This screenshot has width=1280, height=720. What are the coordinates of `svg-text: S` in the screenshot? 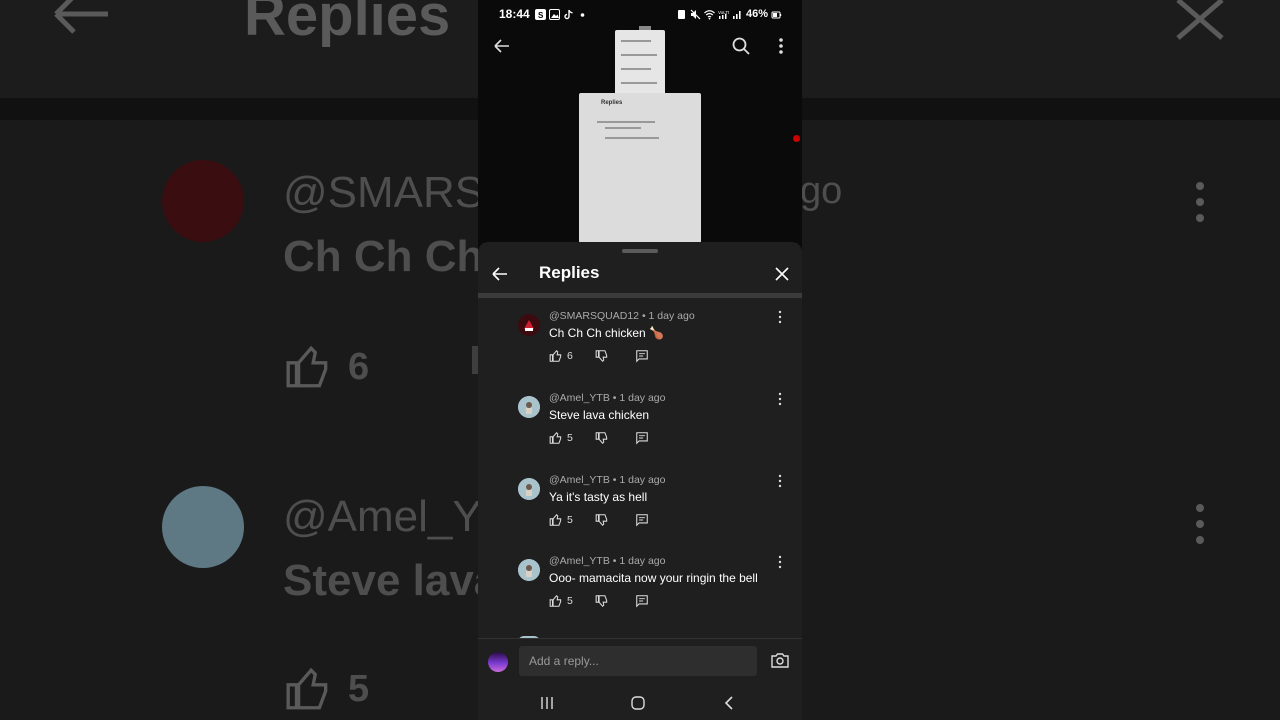 It's located at (541, 15).